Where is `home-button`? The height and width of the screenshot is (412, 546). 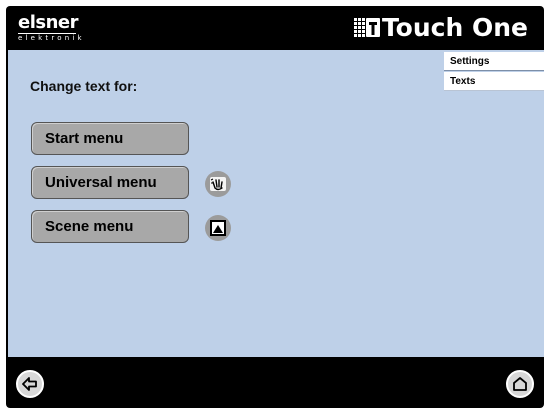 home-button is located at coordinates (520, 384).